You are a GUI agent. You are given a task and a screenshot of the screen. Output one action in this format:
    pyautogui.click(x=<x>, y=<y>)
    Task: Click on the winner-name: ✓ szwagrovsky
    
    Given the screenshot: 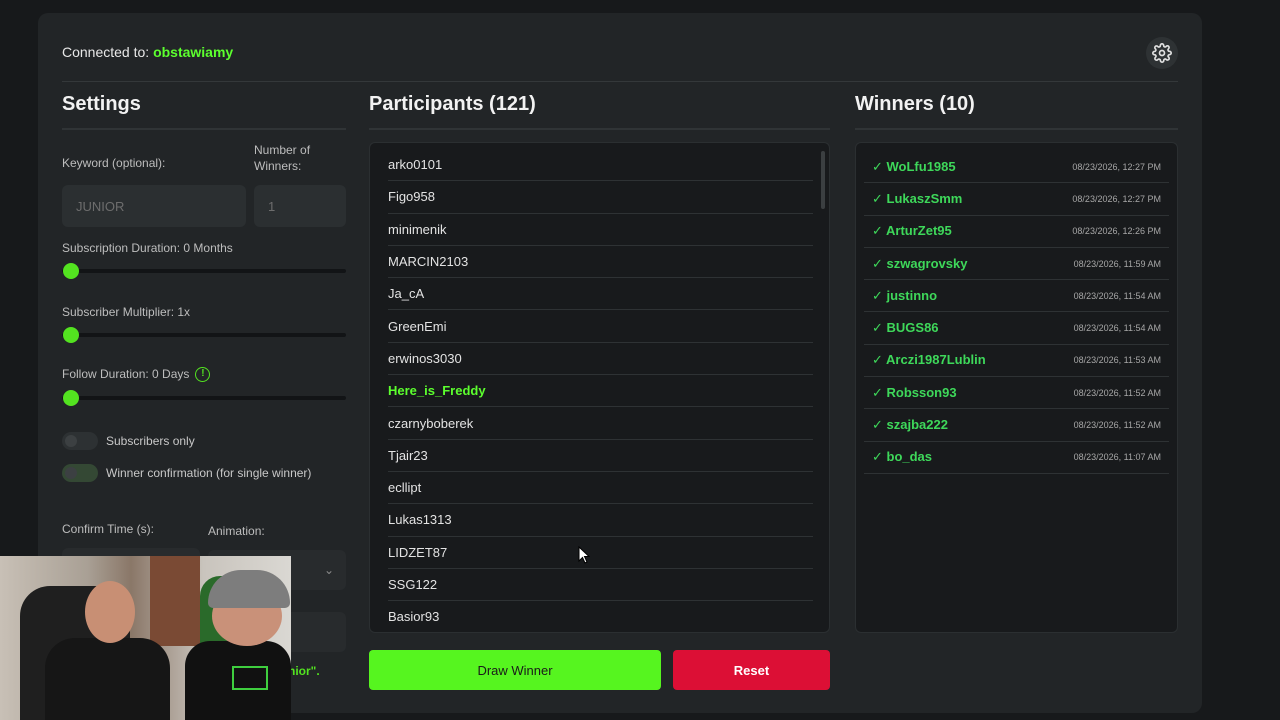 What is the action you would take?
    pyautogui.click(x=920, y=263)
    